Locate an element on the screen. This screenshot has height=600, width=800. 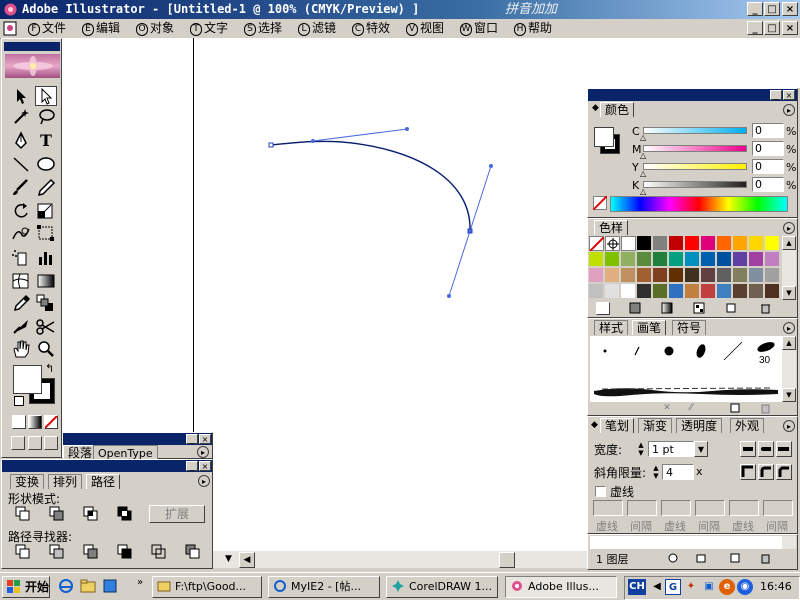
brush-options-icon: ⁄⁄ is located at coordinates (691, 408).